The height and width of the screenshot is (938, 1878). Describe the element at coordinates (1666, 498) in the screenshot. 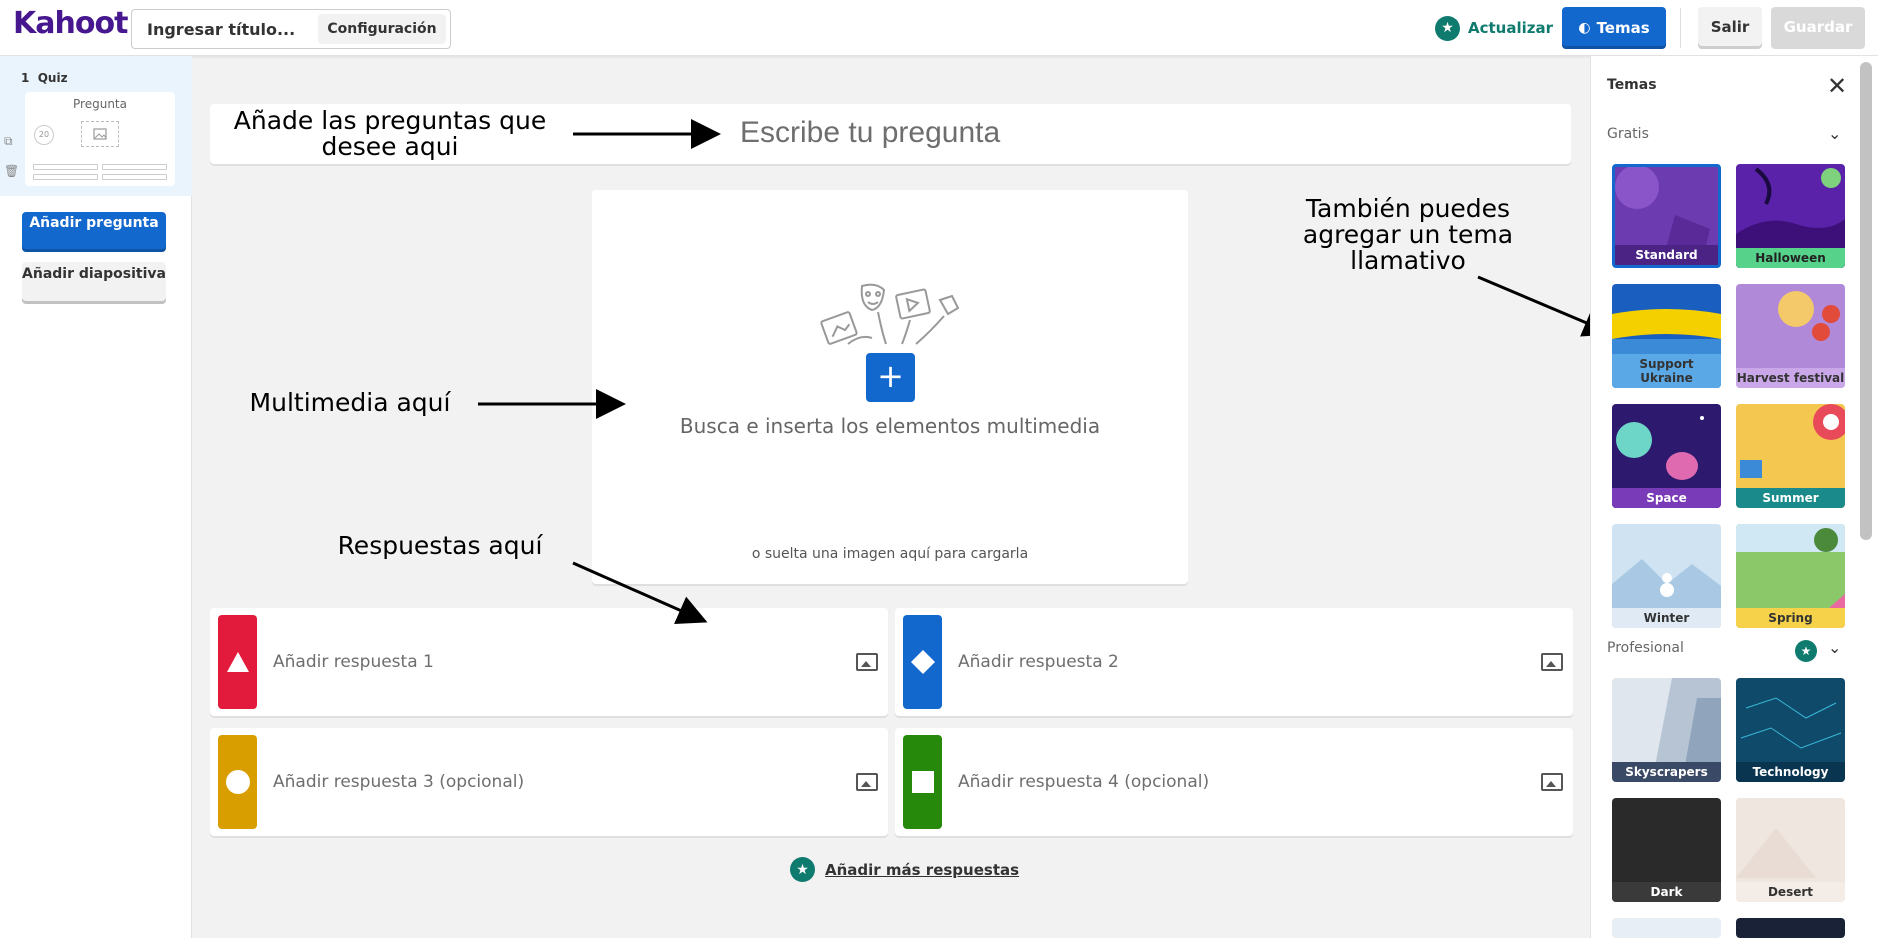

I see `theme-label: Space` at that location.